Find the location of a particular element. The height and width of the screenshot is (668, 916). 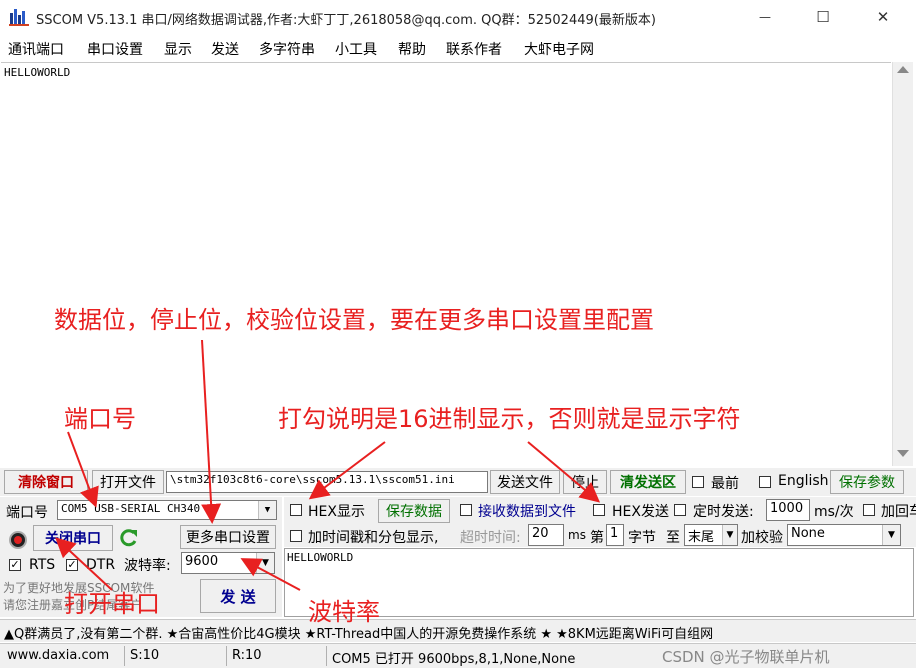

save-params-label: 保存参数 is located at coordinates (867, 483).